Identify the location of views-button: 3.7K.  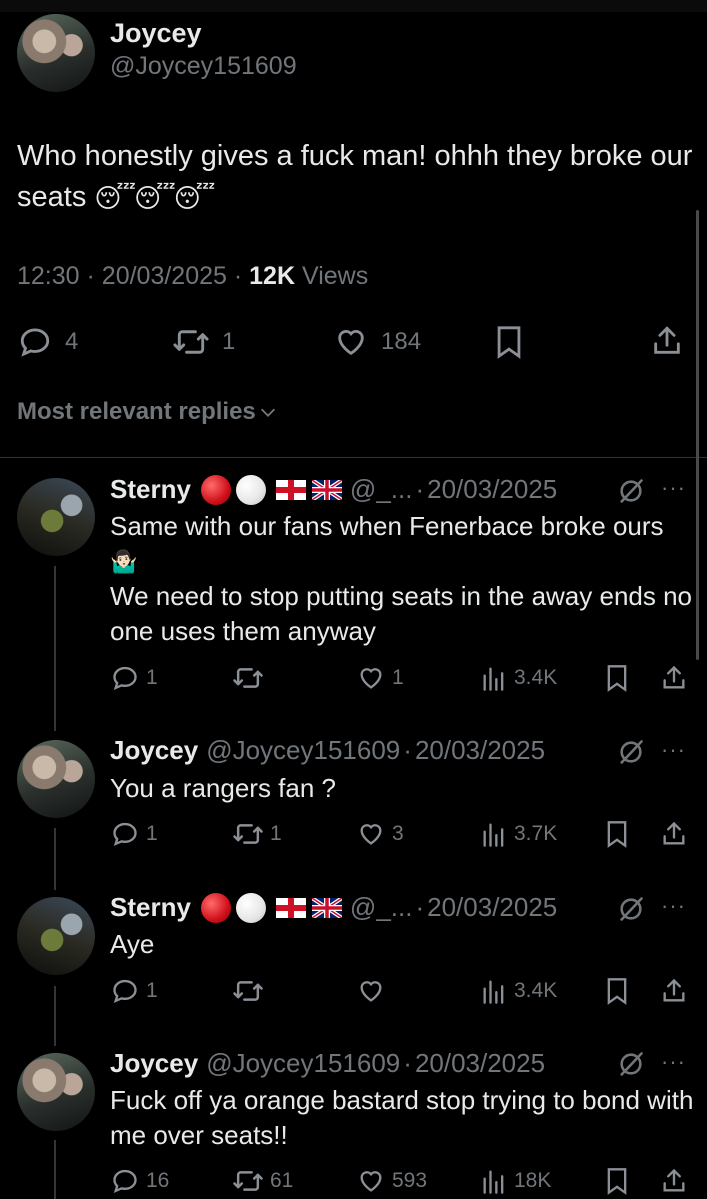
(518, 834).